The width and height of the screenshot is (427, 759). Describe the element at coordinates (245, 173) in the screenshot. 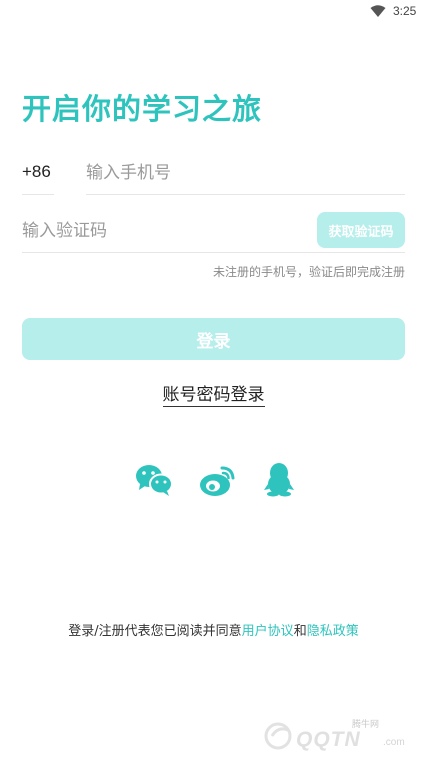

I see `phone-input` at that location.